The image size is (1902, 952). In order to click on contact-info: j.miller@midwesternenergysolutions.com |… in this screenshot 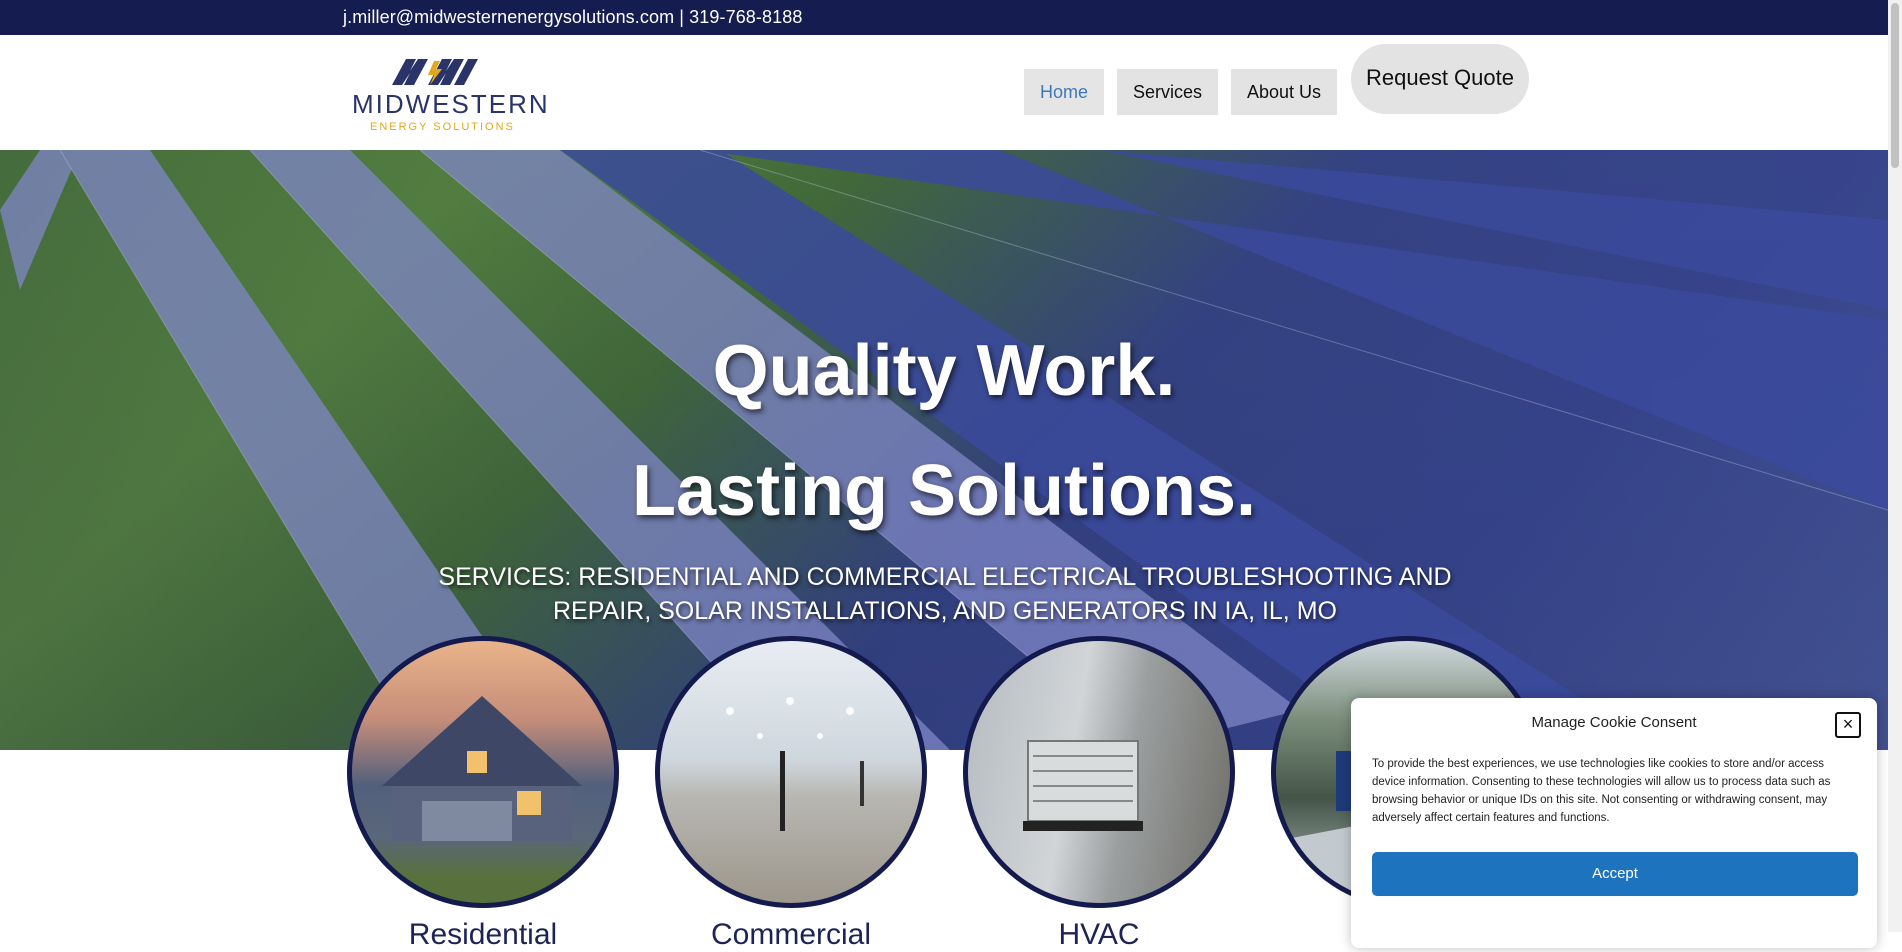, I will do `click(572, 17)`.